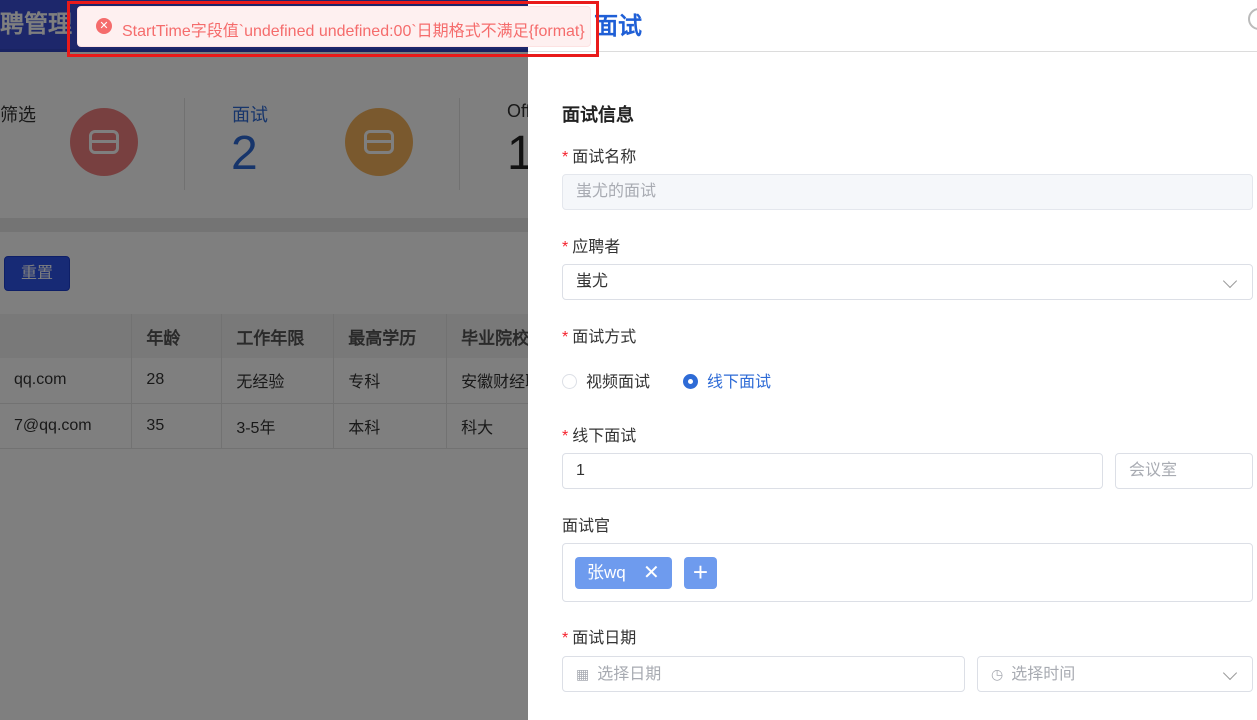  I want to click on applicant-value: 蚩尤, so click(592, 281).